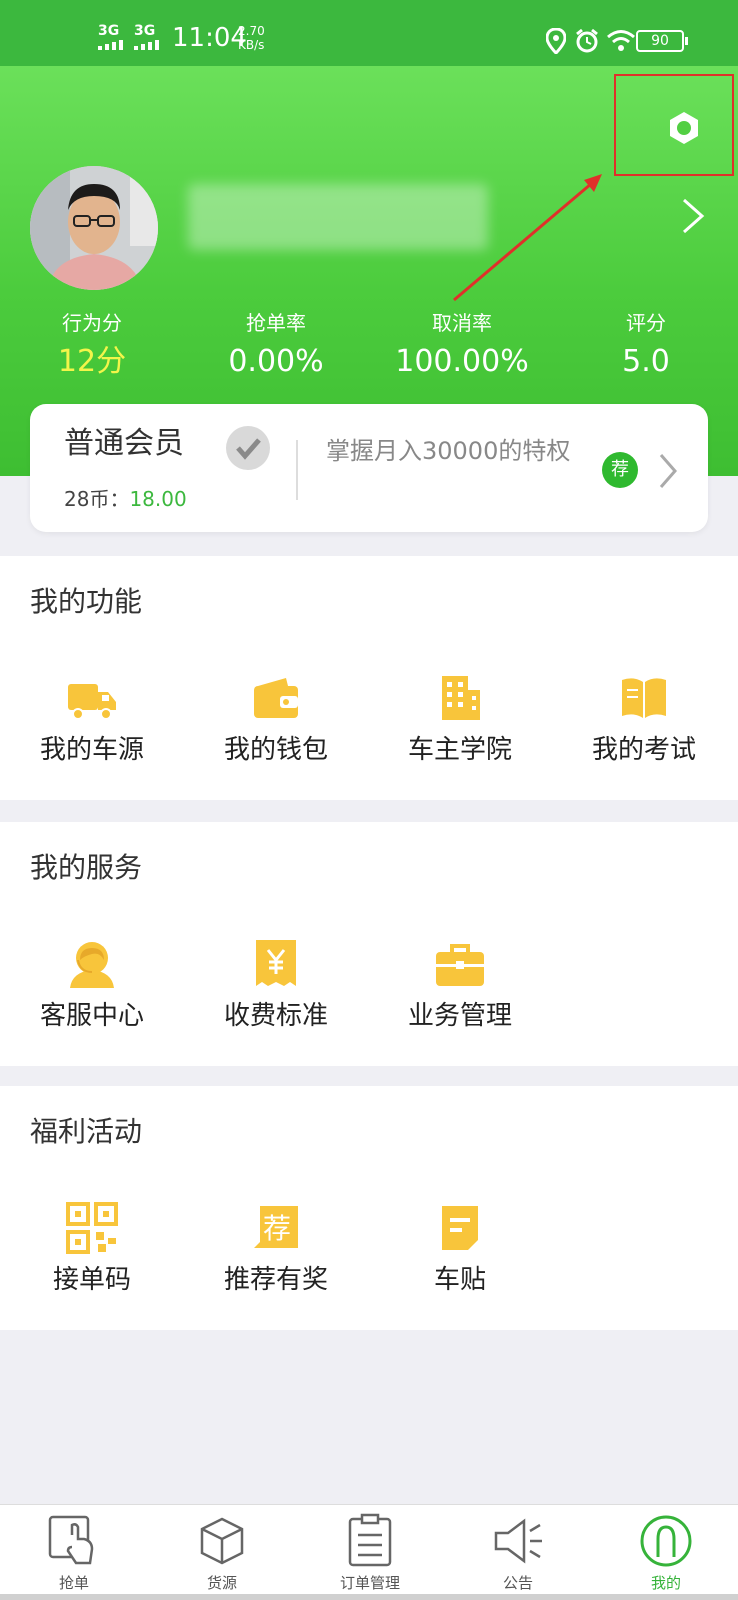 Image resolution: width=738 pixels, height=1600 pixels. Describe the element at coordinates (338, 217) in the screenshot. I see `username-blurred` at that location.